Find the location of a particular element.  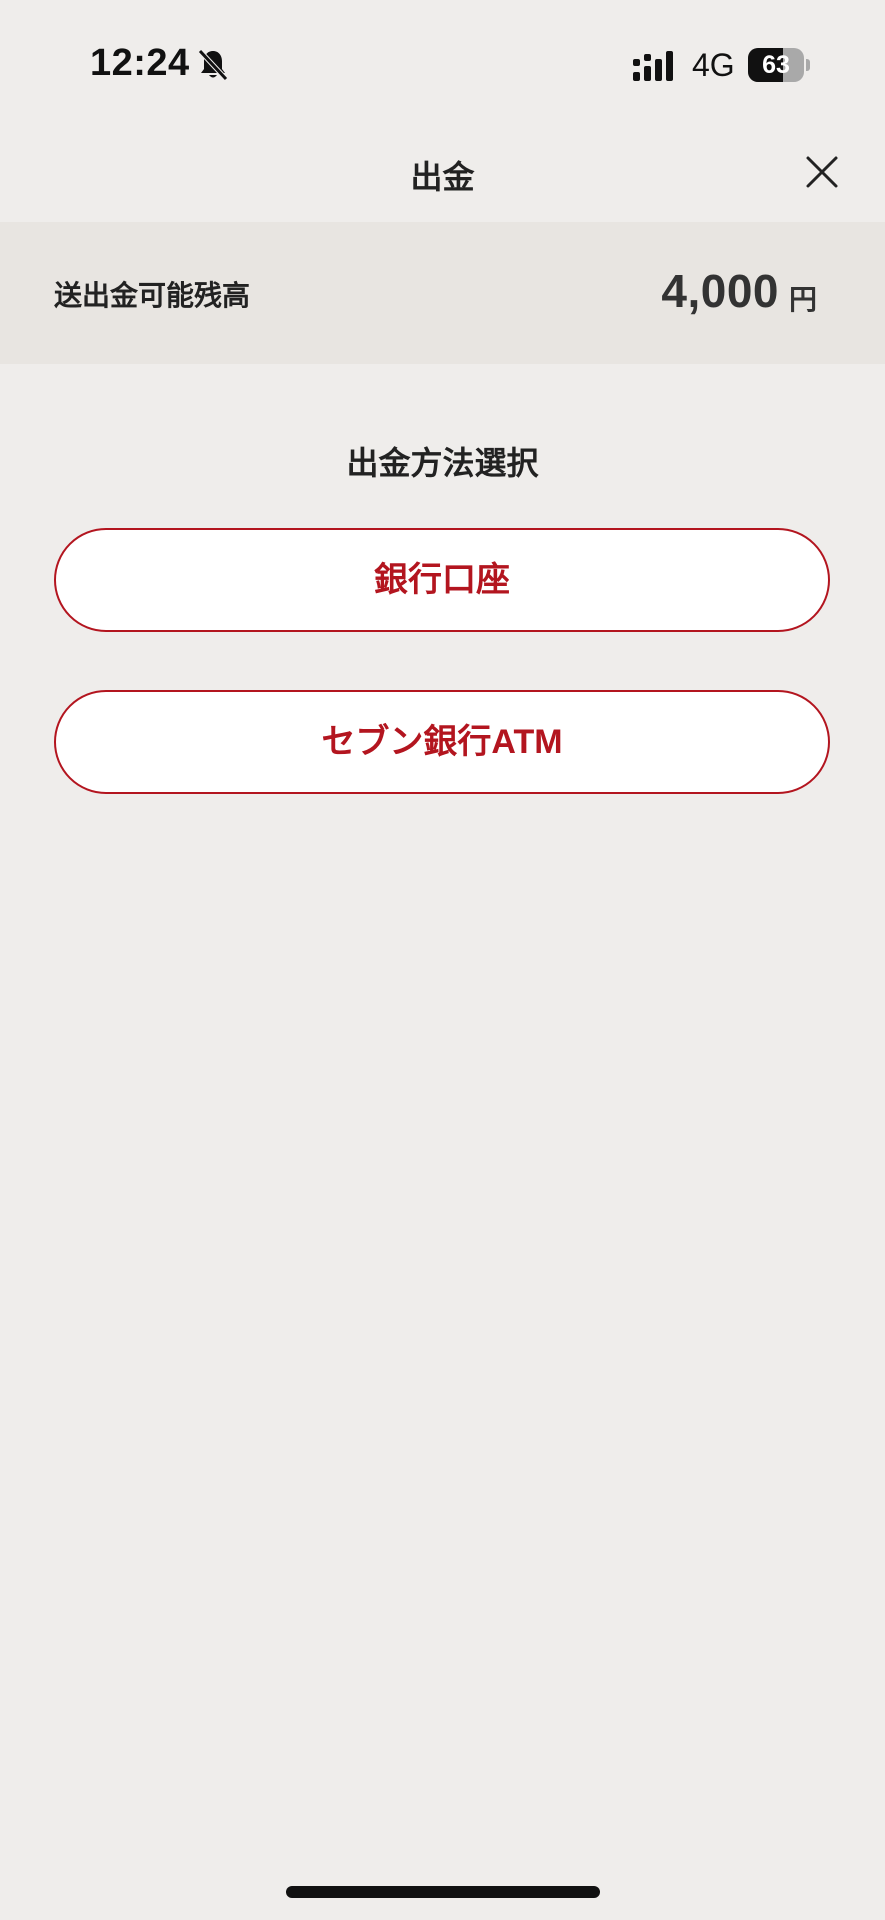

battery-icon: 63 is located at coordinates (779, 65).